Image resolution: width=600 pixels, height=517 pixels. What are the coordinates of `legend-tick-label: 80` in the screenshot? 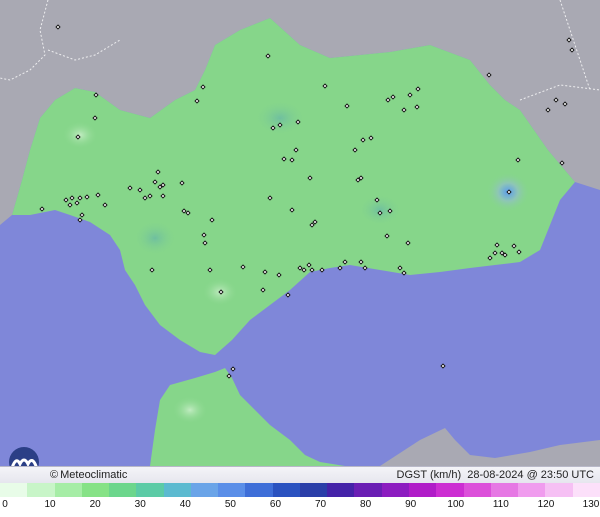 It's located at (366, 504).